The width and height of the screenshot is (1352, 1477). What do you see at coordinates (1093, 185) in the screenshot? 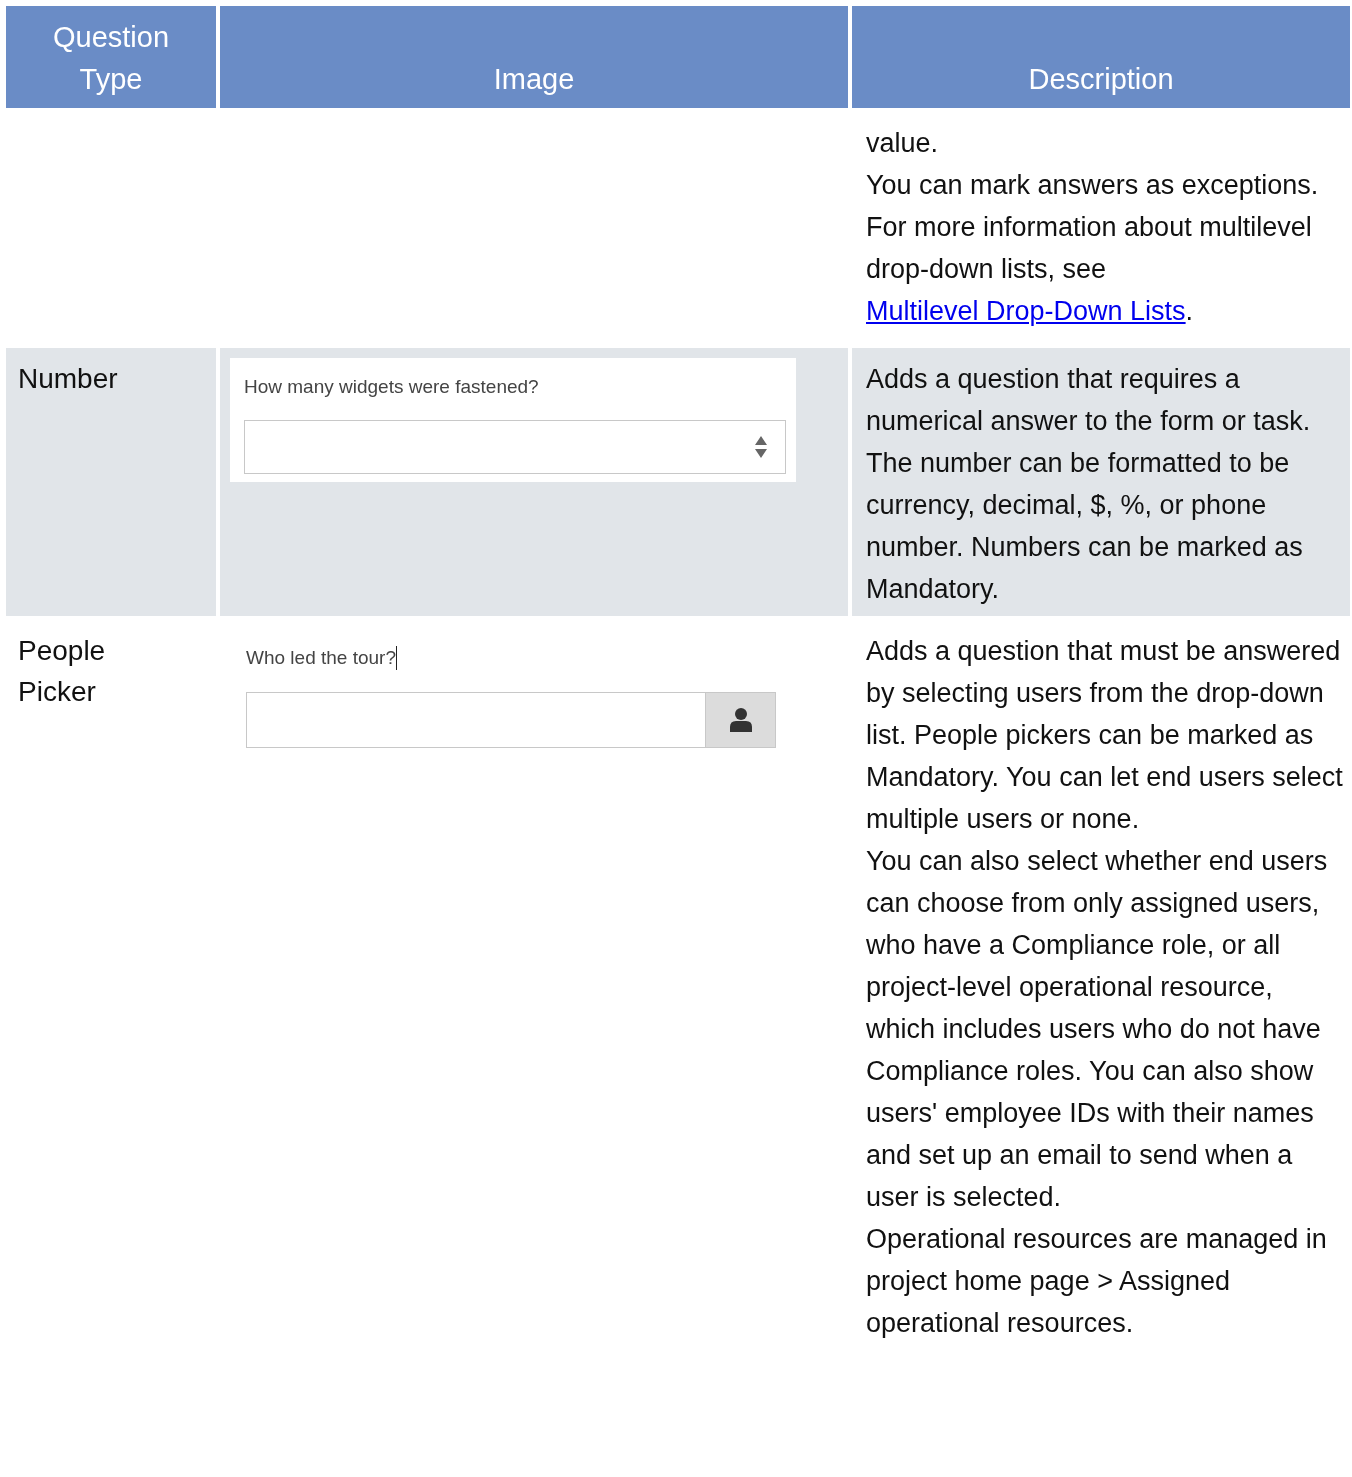
I see `description-text: You can mark answers as exceptions.` at bounding box center [1093, 185].